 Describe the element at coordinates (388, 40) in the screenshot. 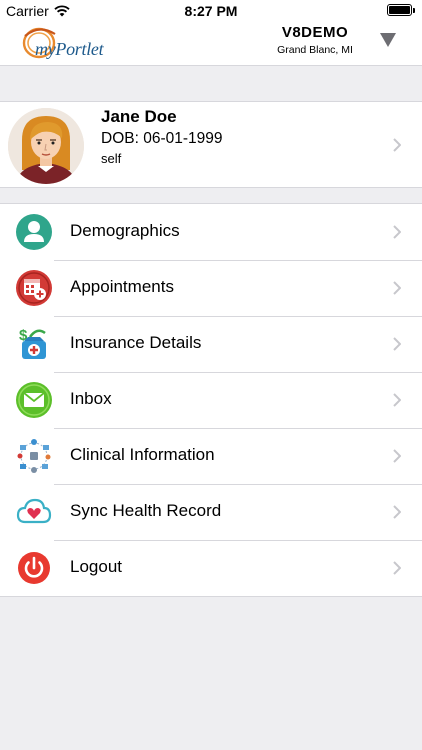

I see `dropdown-triangle-icon` at that location.